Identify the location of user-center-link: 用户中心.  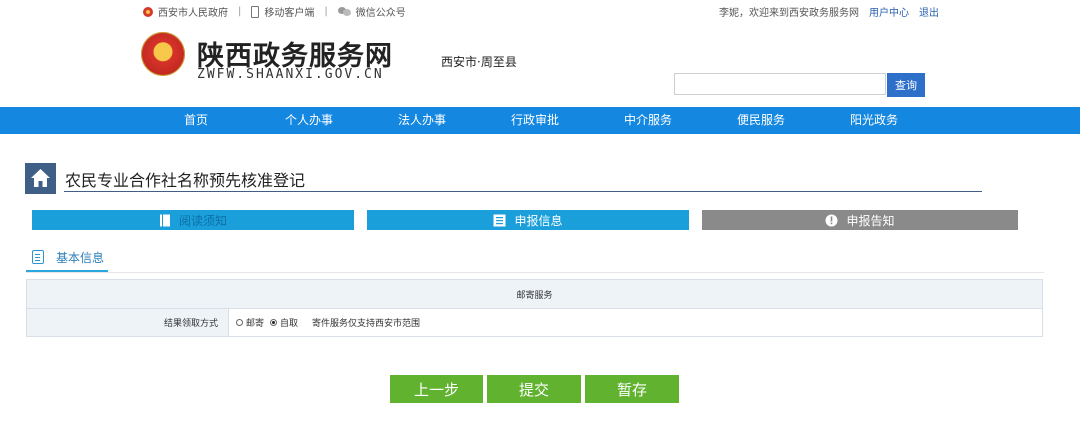
(889, 11).